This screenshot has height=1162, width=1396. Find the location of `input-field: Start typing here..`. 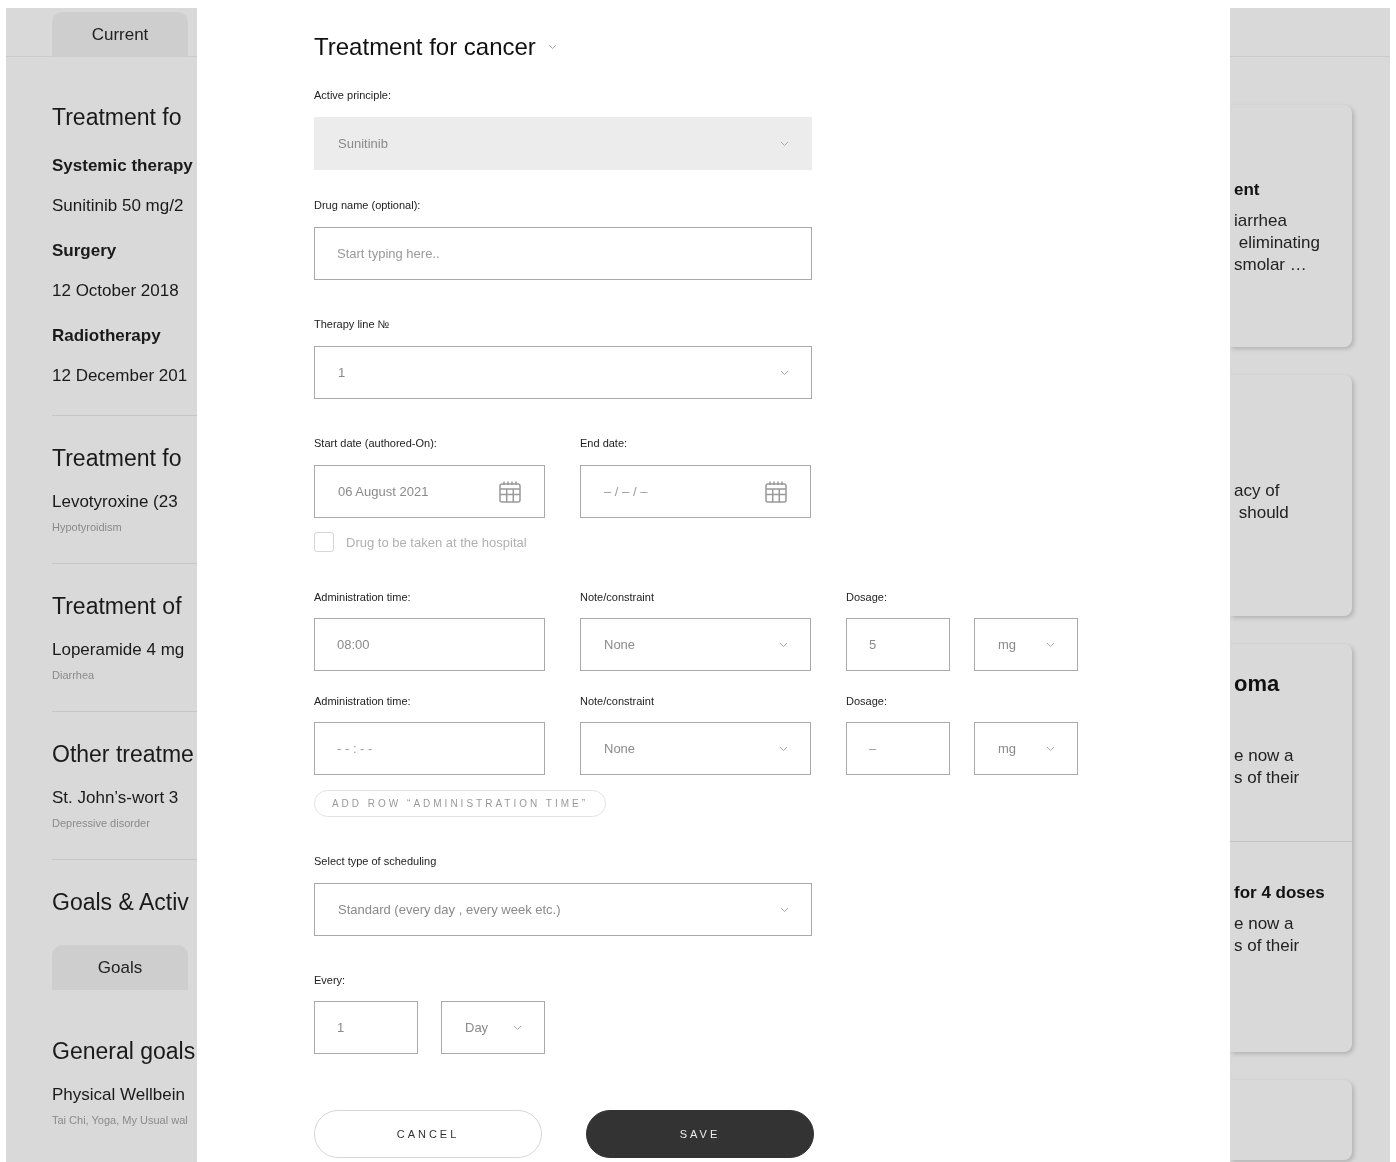

input-field: Start typing here.. is located at coordinates (563, 253).